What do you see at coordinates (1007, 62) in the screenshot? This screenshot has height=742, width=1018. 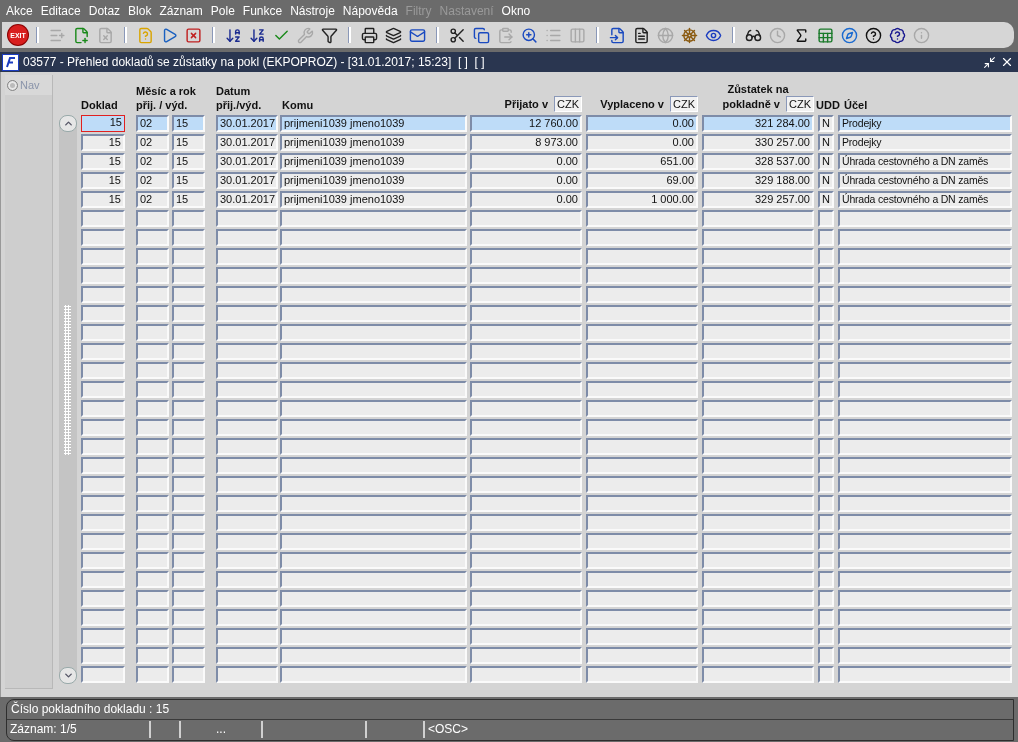 I see `close-icon` at bounding box center [1007, 62].